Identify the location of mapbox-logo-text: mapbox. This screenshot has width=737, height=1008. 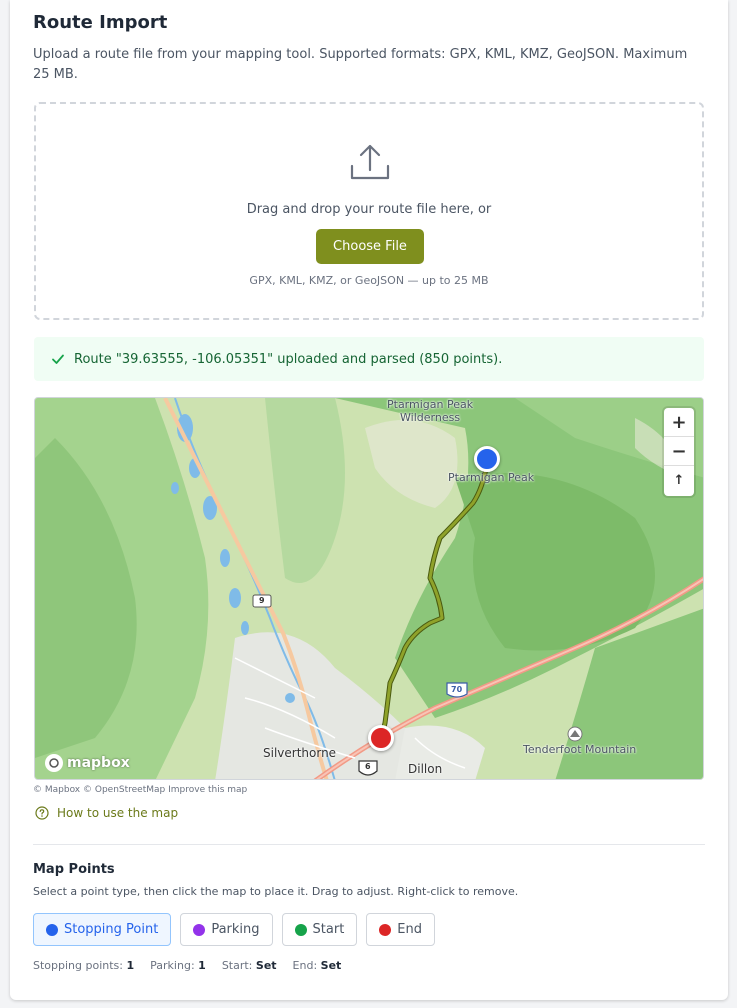
(98, 763).